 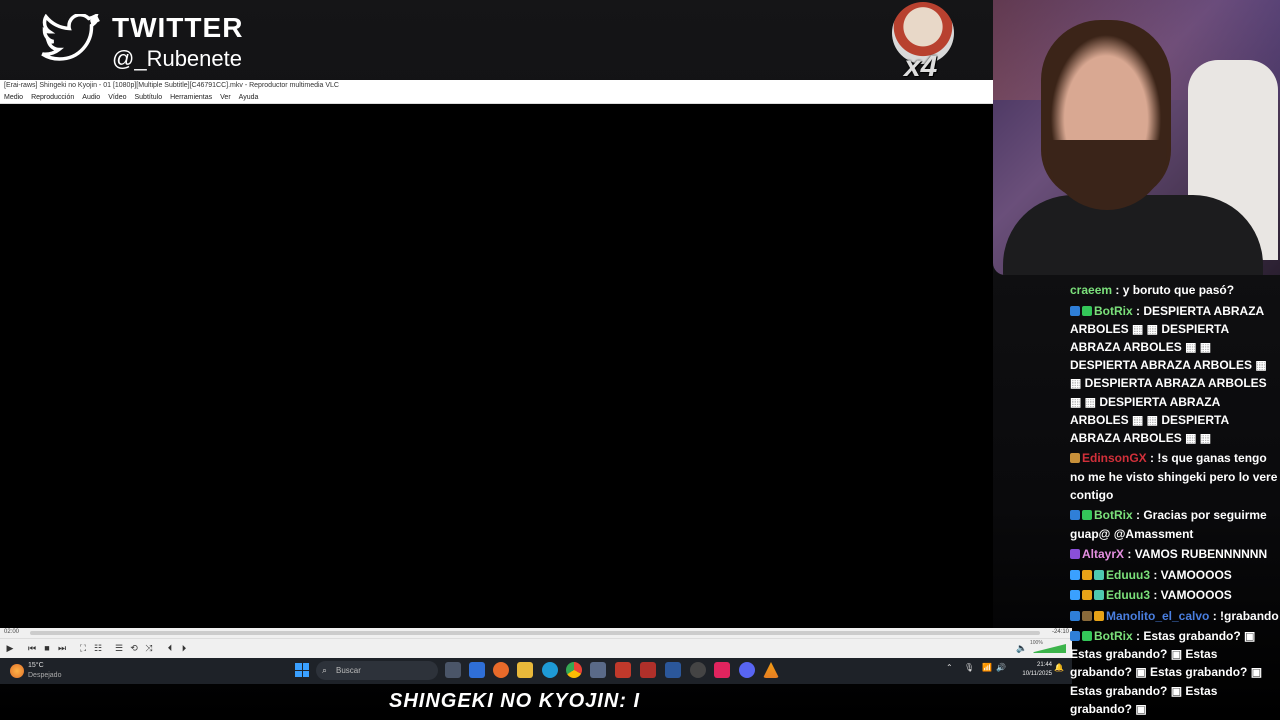 I want to click on clock-date: 10/11/2025, so click(x=1037, y=674).